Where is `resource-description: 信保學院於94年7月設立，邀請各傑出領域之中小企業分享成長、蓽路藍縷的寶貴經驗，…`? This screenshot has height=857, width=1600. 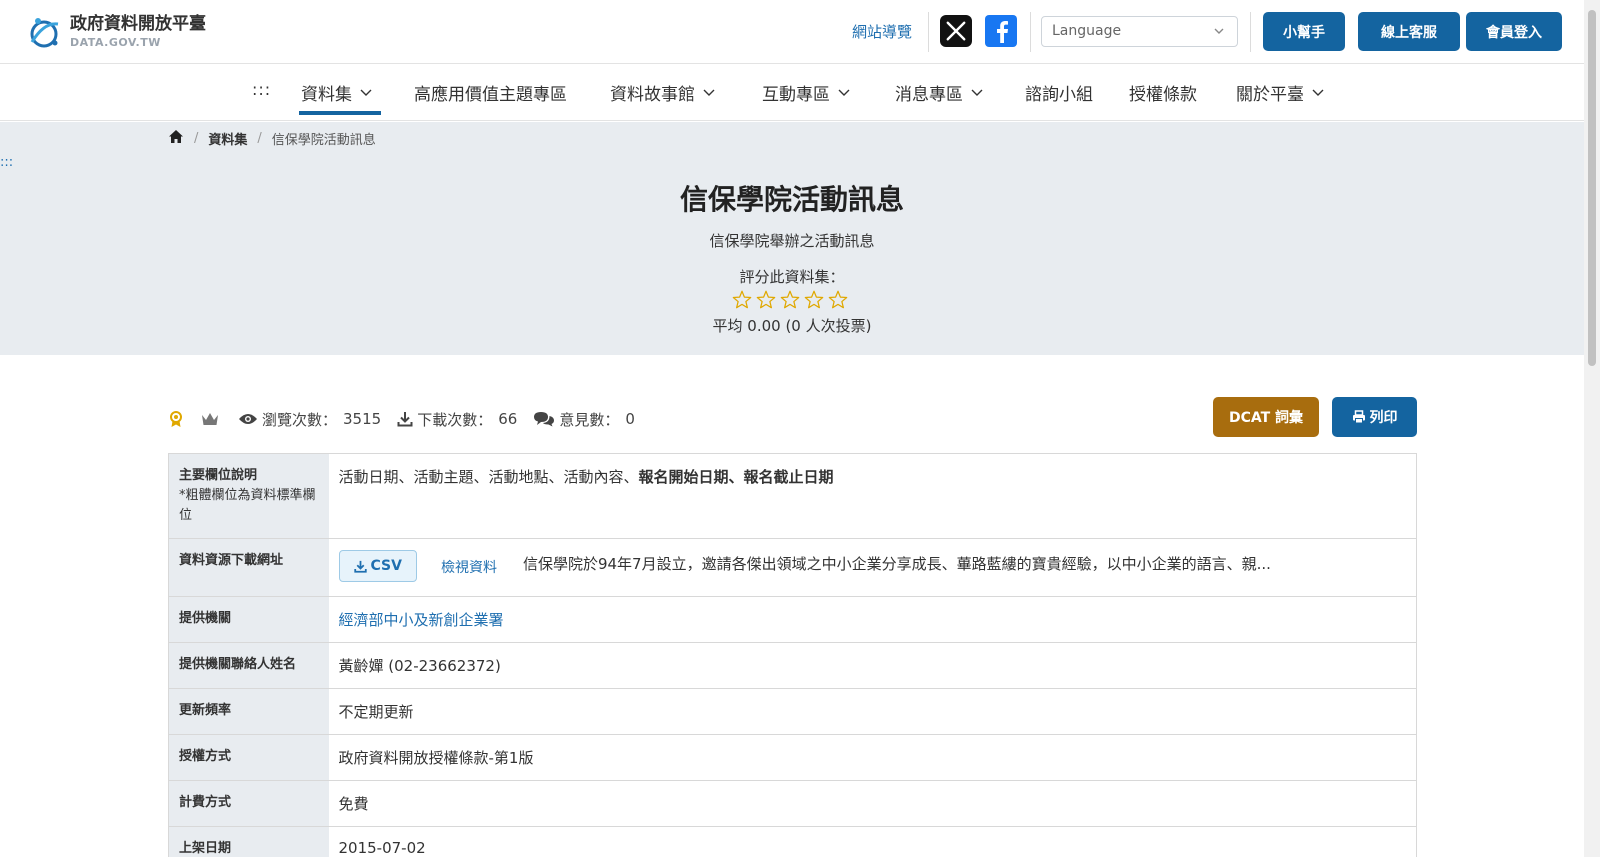
resource-description: 信保學院於94年7月設立，邀請各傑出領域之中小企業分享成長、蓽路藍縷的寶貴經驗，… is located at coordinates (896, 564).